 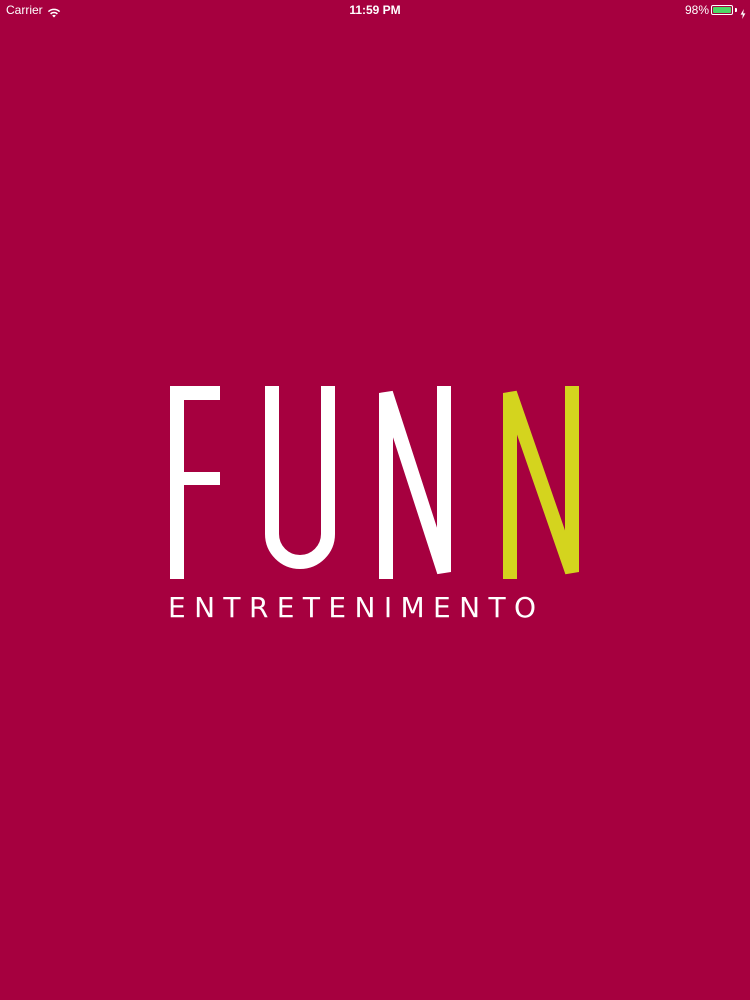 I want to click on status-time: 11:59 PM, so click(x=375, y=10).